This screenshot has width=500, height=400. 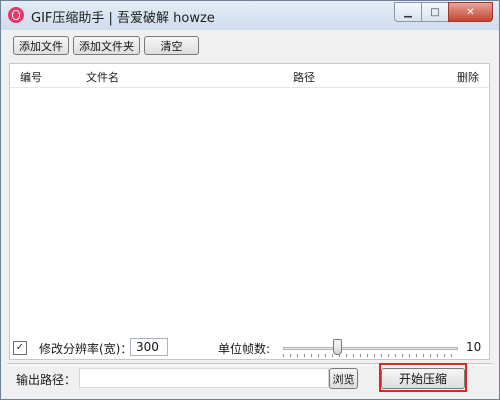 What do you see at coordinates (204, 378) in the screenshot?
I see `output-path-input` at bounding box center [204, 378].